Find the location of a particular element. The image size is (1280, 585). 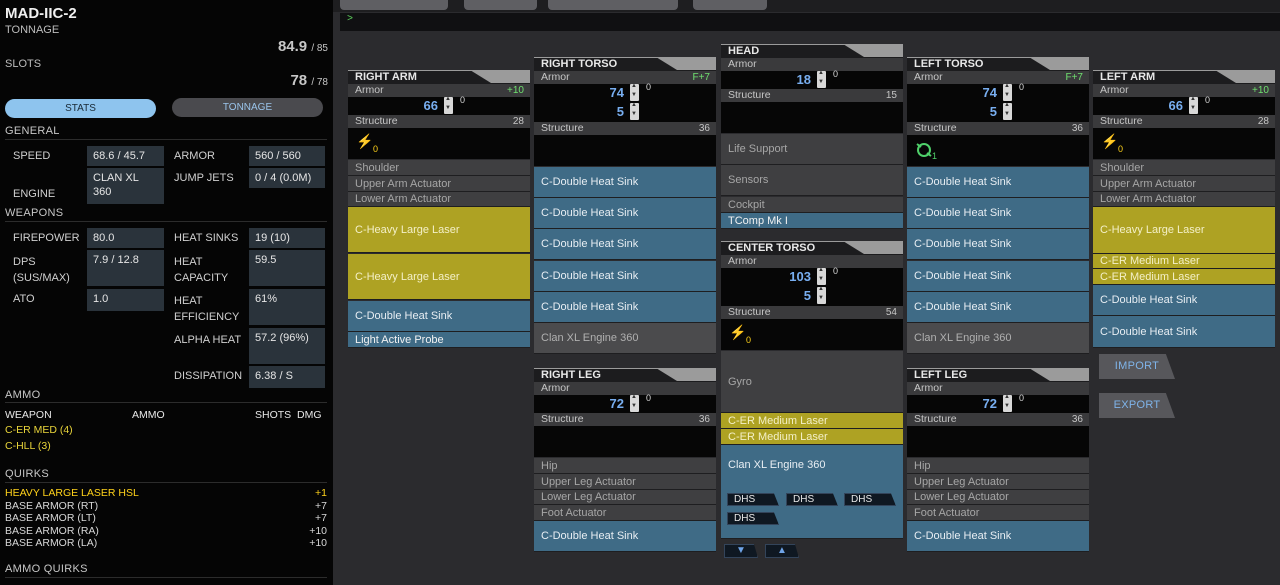

slot-item: Life Support is located at coordinates (812, 149).